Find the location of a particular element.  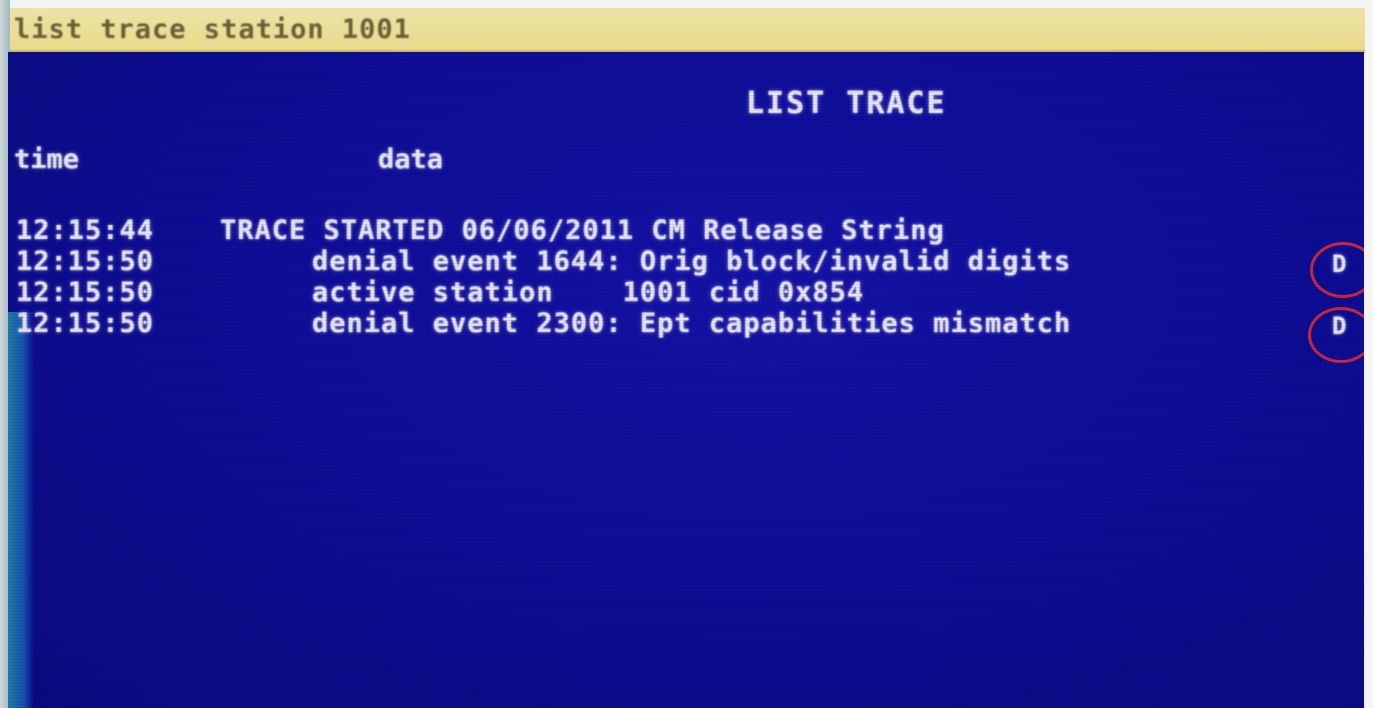

command-line-bar: list trace station 1001 is located at coordinates (687, 30).